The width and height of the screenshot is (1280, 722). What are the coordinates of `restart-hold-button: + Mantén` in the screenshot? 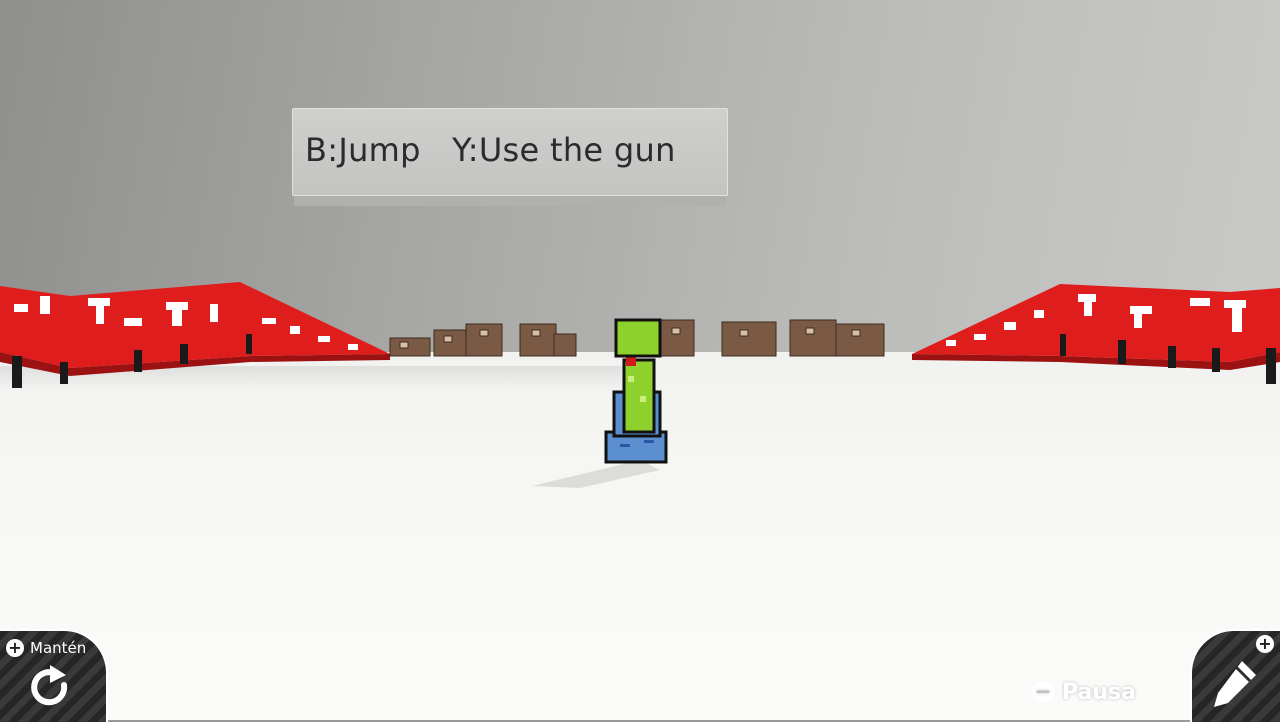 It's located at (54, 675).